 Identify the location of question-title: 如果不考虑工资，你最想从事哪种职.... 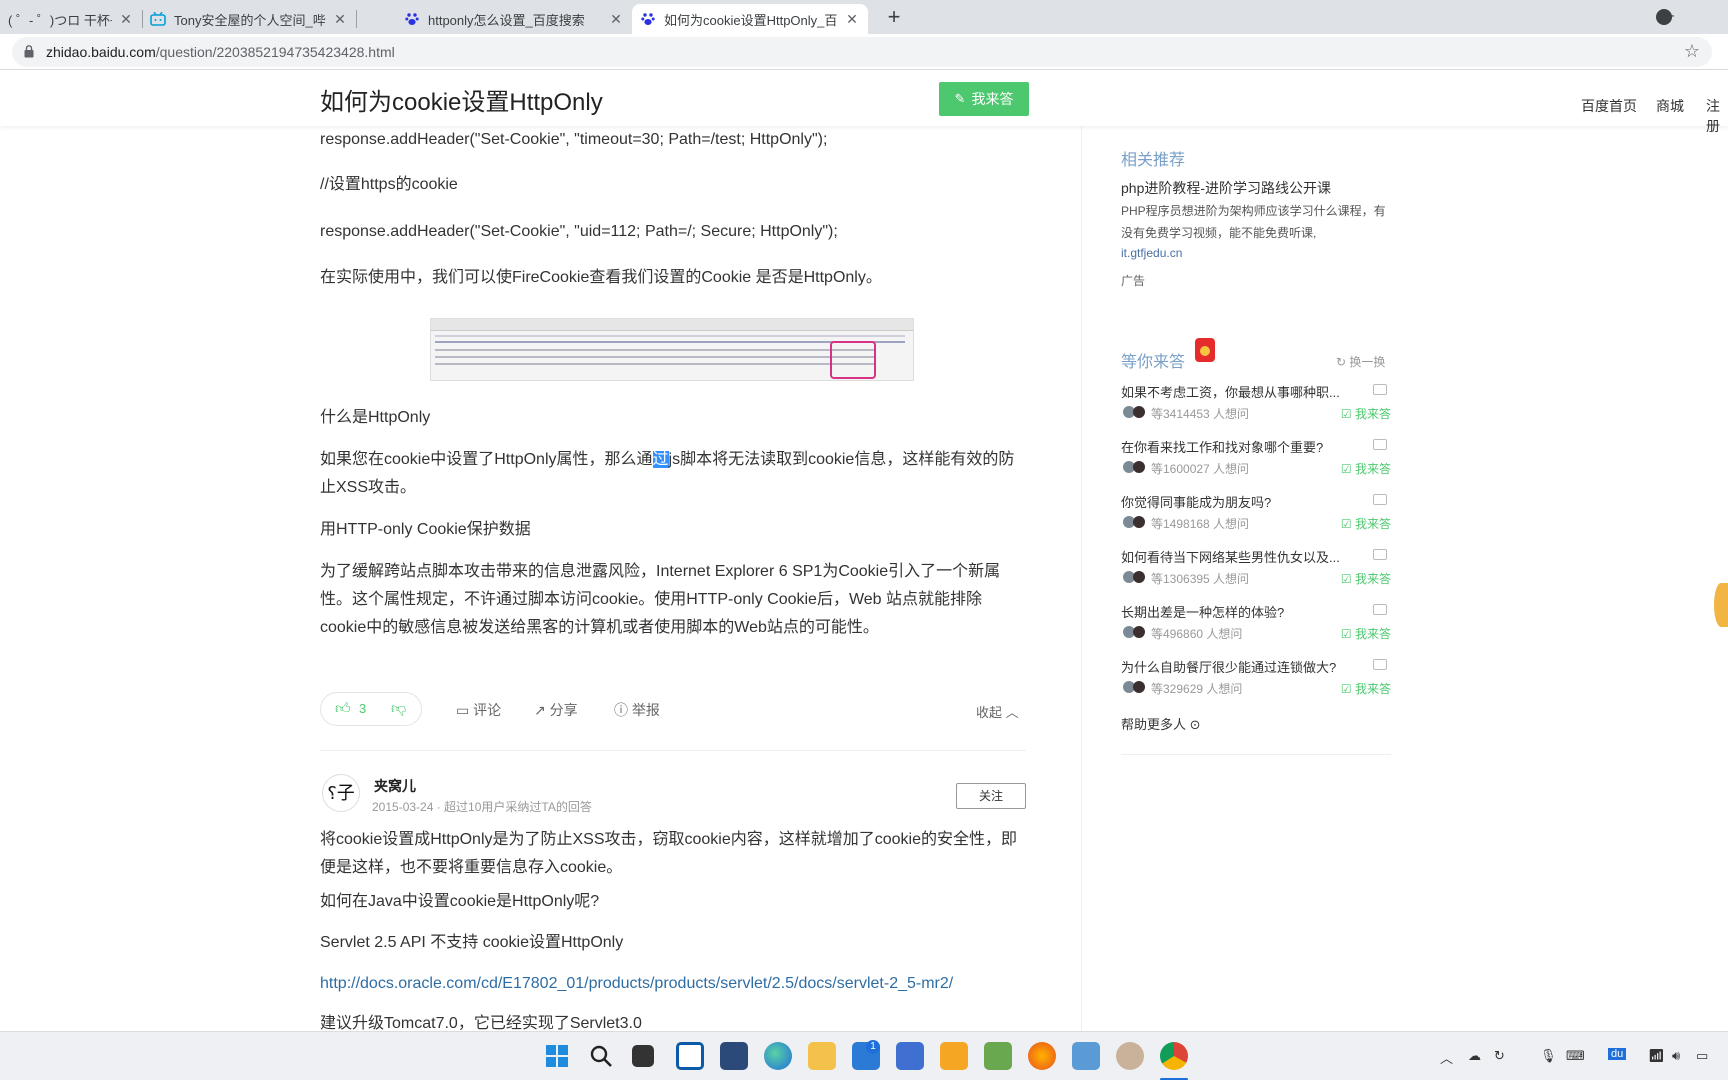
(1241, 391).